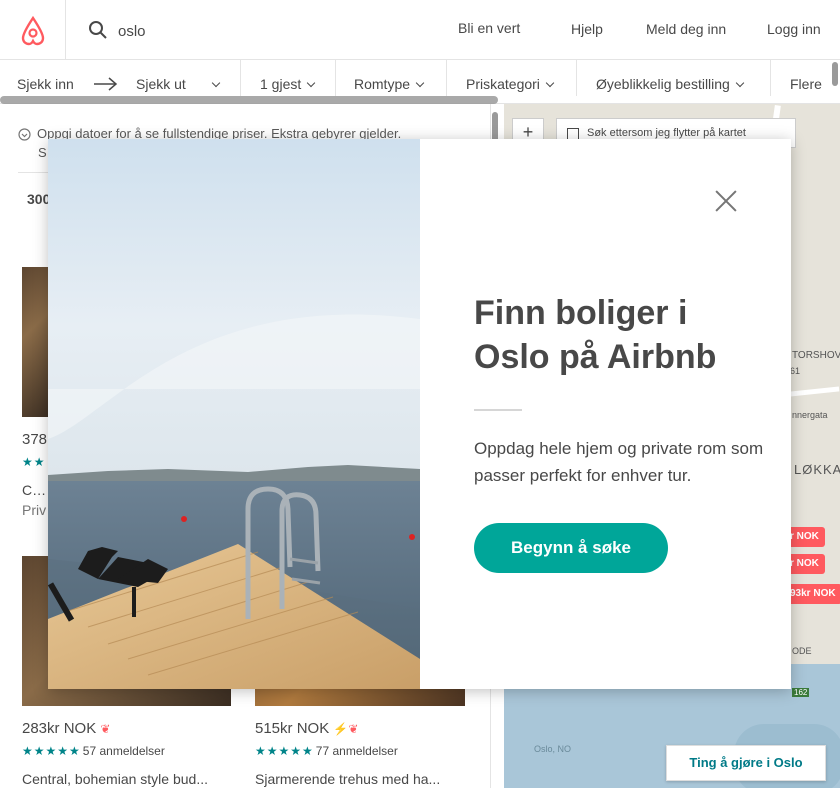 This screenshot has width=840, height=788. Describe the element at coordinates (817, 469) in the screenshot. I see `map-label: LØKKA` at that location.